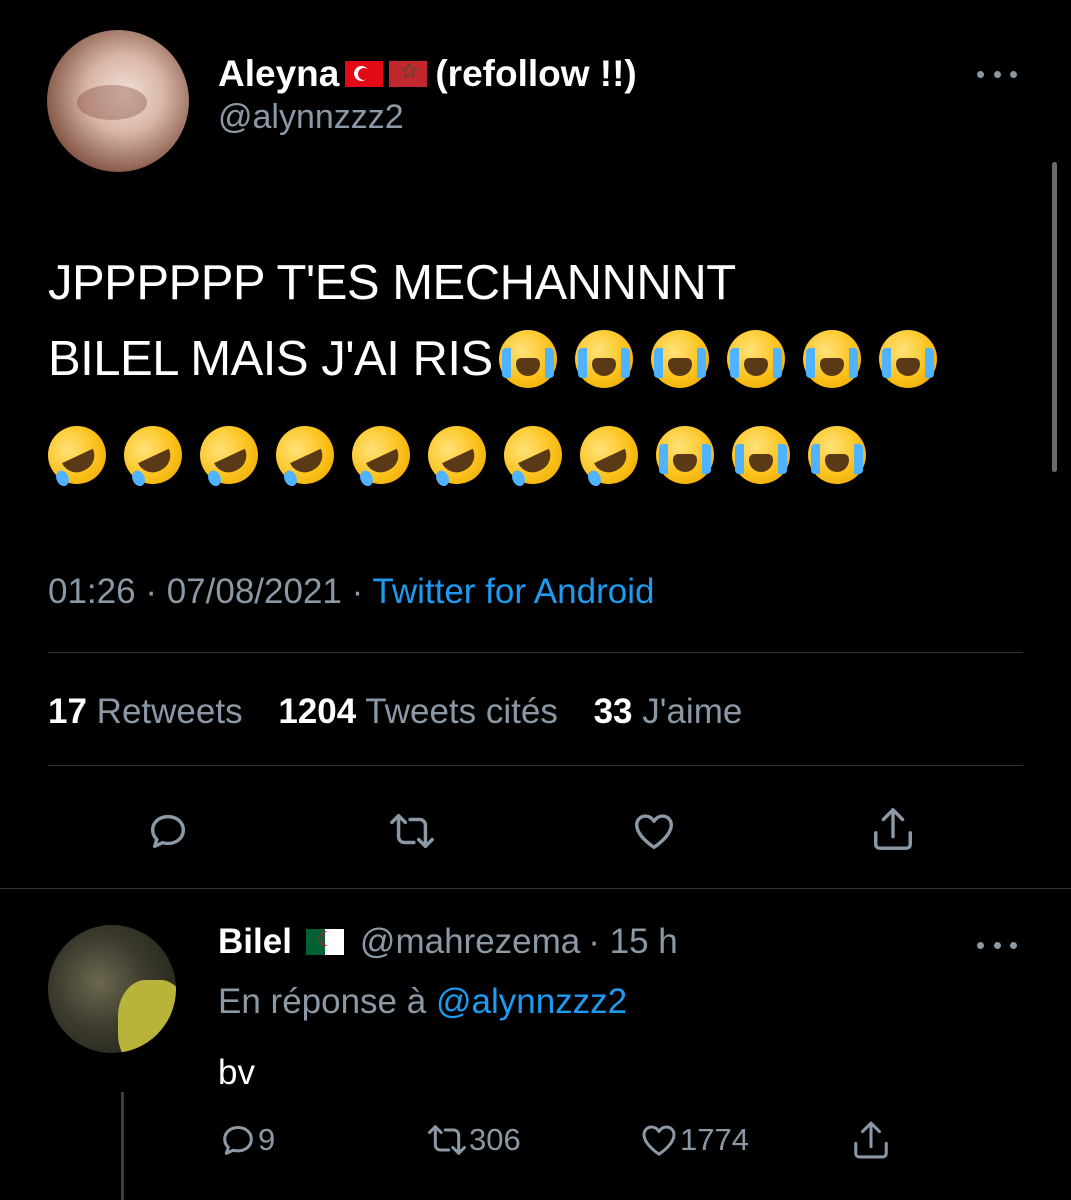 Image resolution: width=1071 pixels, height=1200 pixels. What do you see at coordinates (536, 73) in the screenshot?
I see `display-name-suffix: (refollow !!)` at bounding box center [536, 73].